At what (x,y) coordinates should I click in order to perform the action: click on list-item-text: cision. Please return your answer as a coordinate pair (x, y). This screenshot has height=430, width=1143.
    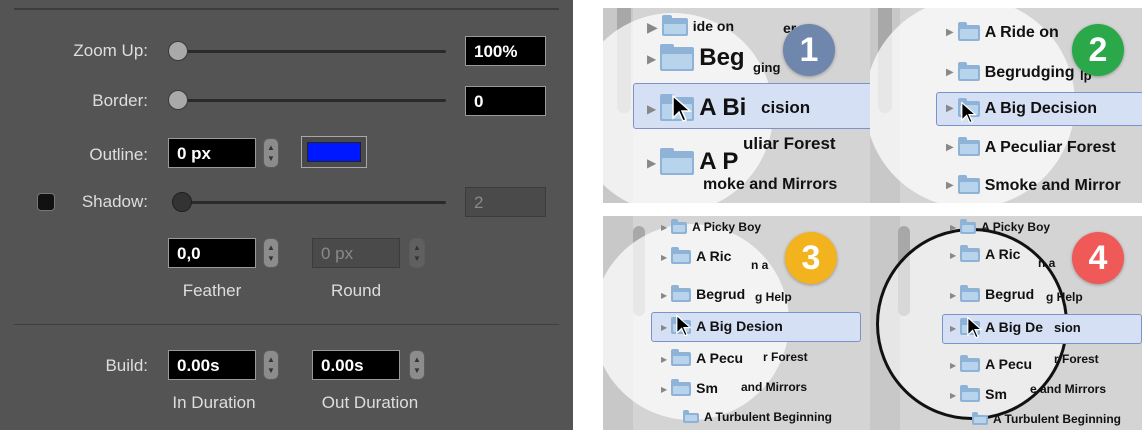
    Looking at the image, I should click on (786, 107).